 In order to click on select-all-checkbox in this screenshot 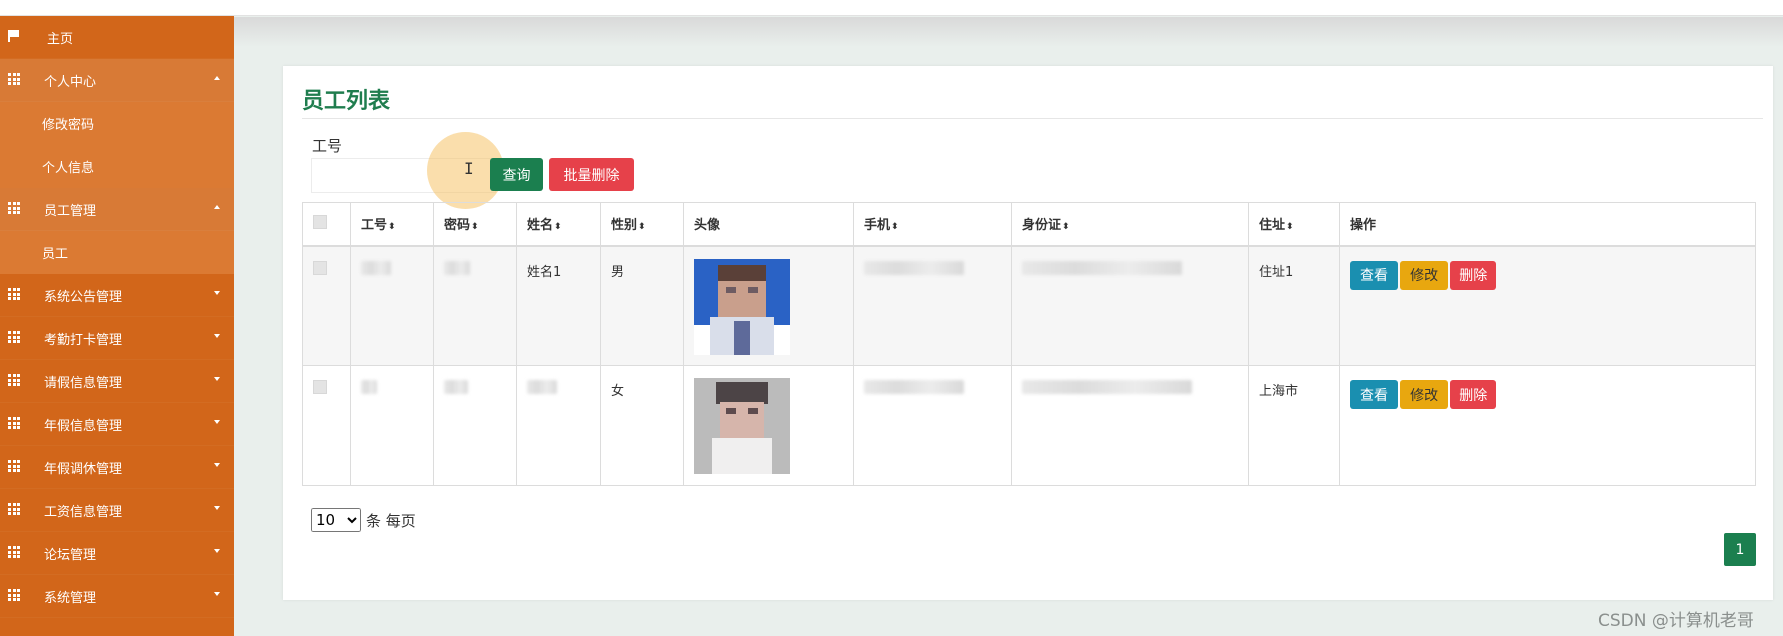, I will do `click(320, 221)`.